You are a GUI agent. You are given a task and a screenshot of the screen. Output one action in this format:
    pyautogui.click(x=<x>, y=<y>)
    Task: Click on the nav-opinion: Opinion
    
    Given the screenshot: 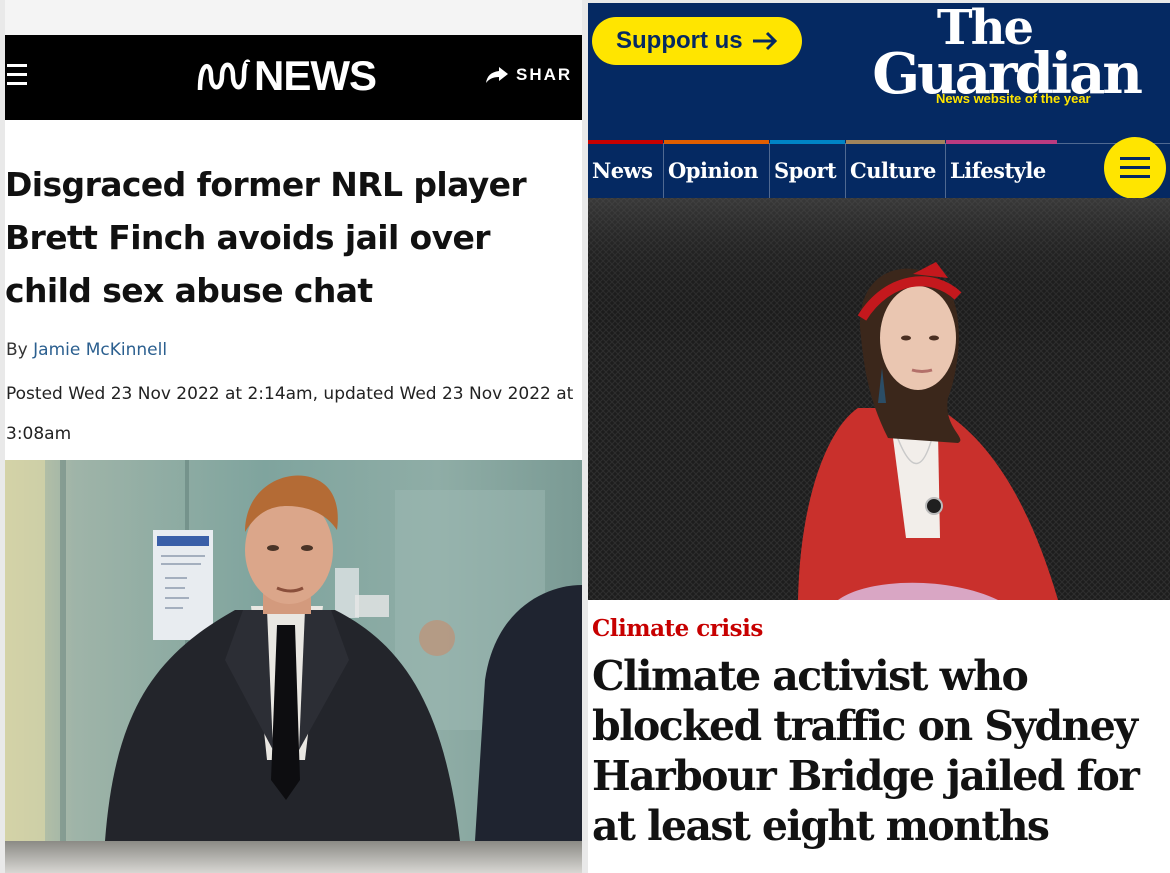 What is the action you would take?
    pyautogui.click(x=716, y=169)
    